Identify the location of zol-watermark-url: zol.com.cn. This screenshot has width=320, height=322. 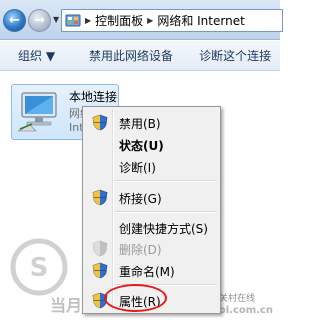
(243, 310).